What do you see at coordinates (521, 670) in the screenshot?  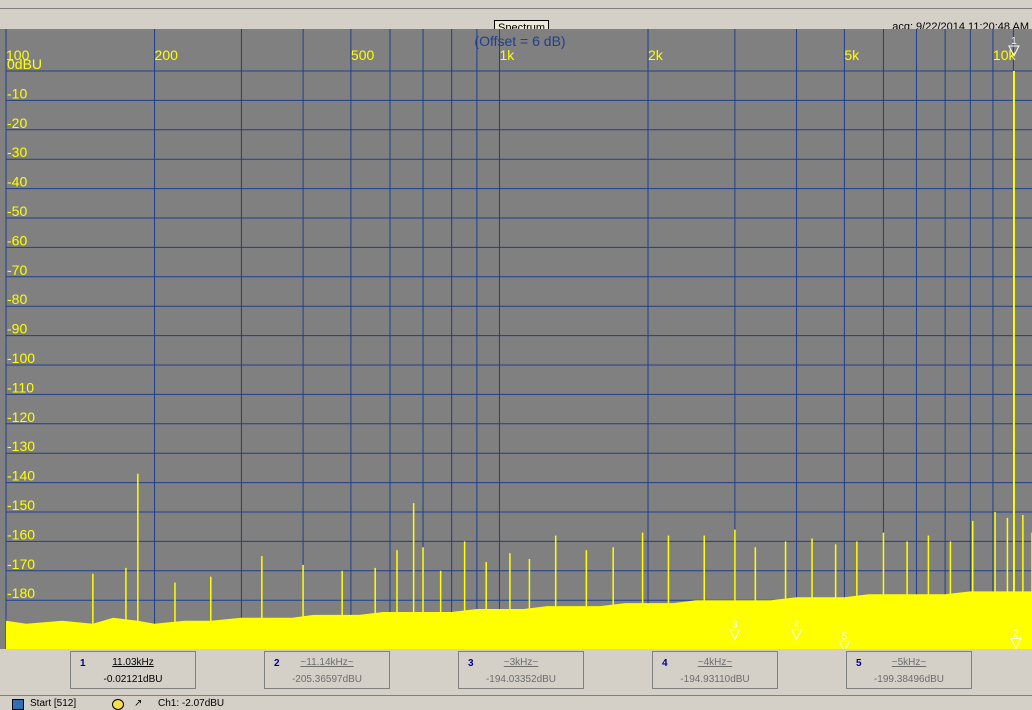 I see `marker-panel-3: 3 ~3kHz~ -194.03352dBU` at bounding box center [521, 670].